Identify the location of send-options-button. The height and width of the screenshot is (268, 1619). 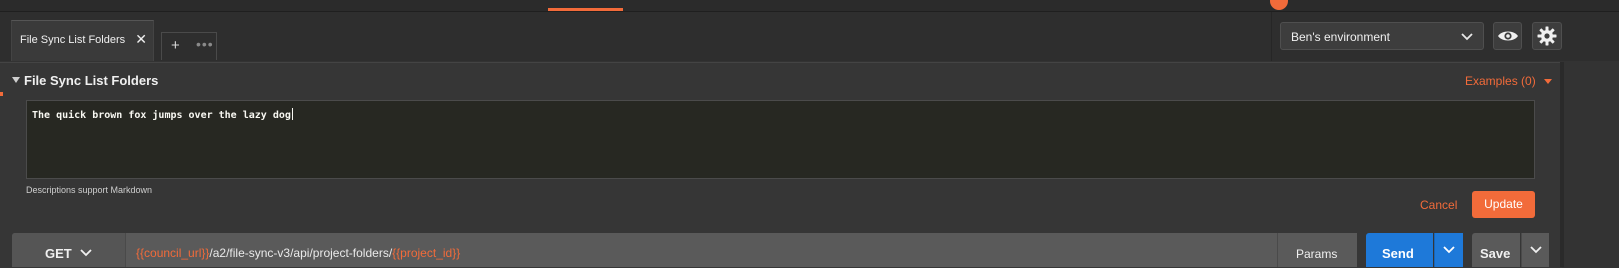
(1448, 250).